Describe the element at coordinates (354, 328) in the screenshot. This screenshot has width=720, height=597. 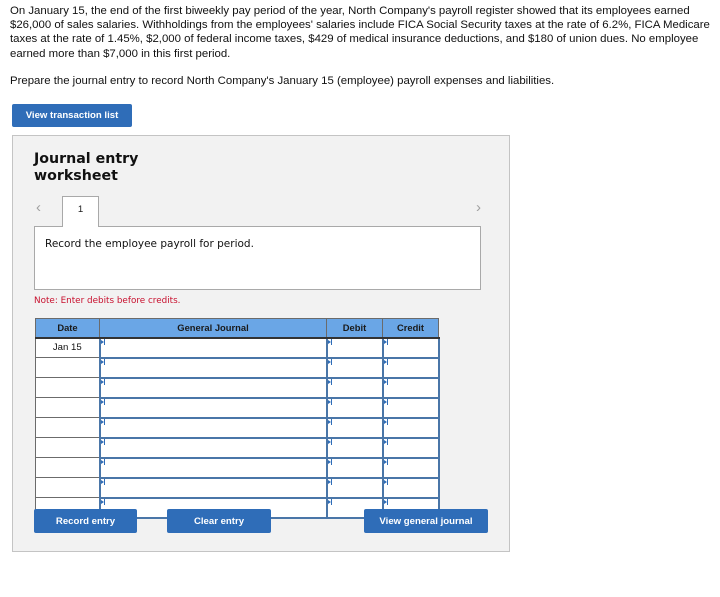
I see `column-header-debit: Debit` at that location.